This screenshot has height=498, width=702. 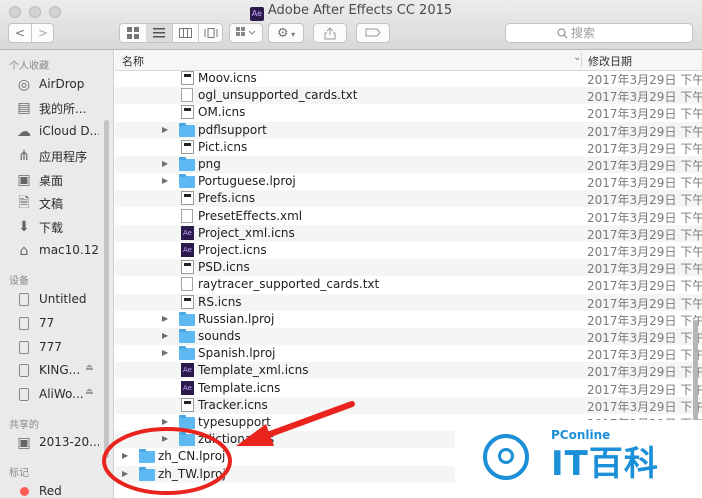 I want to click on column-name-header: 名称, so click(x=133, y=61).